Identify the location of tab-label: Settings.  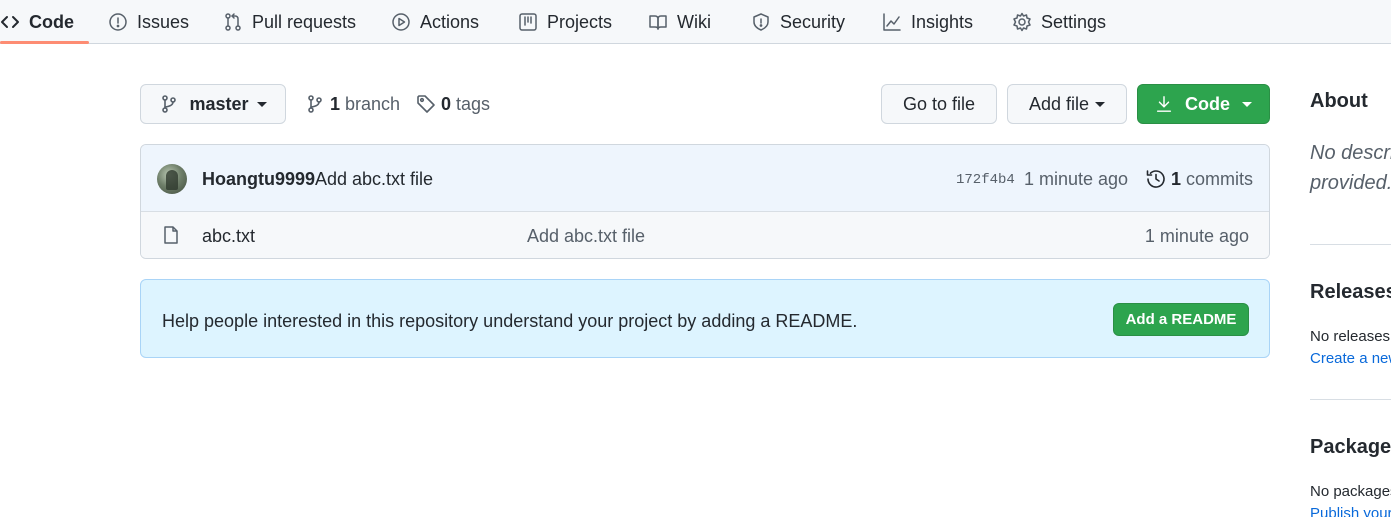
(1074, 21).